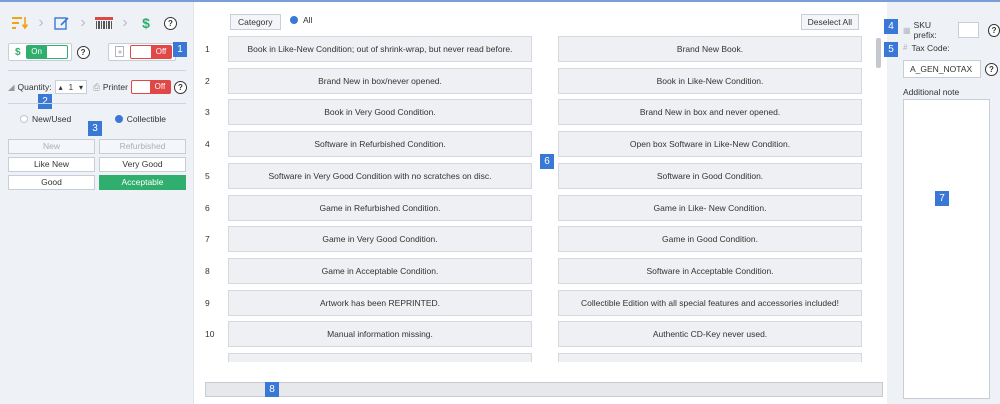  What do you see at coordinates (142, 146) in the screenshot?
I see `condition-refurbished-button: Refurbished` at bounding box center [142, 146].